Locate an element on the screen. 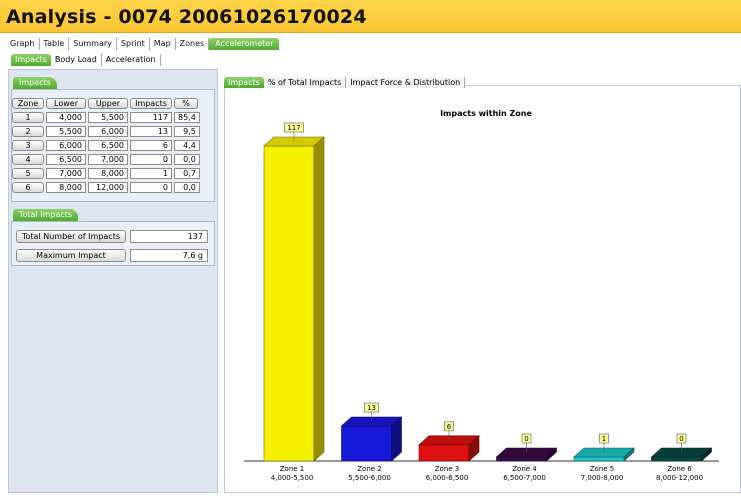 The height and width of the screenshot is (501, 741). category-label: Zone 3 is located at coordinates (447, 469).